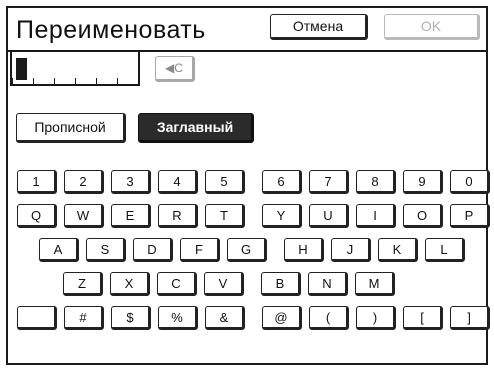 This screenshot has width=494, height=371. Describe the element at coordinates (84, 216) in the screenshot. I see `key: W` at that location.